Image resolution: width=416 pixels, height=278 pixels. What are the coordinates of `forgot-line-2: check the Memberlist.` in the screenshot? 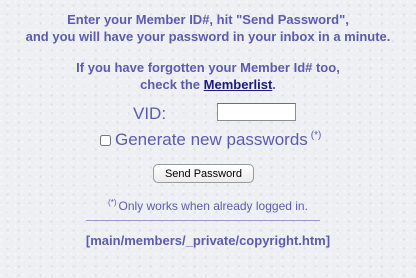 It's located at (208, 84).